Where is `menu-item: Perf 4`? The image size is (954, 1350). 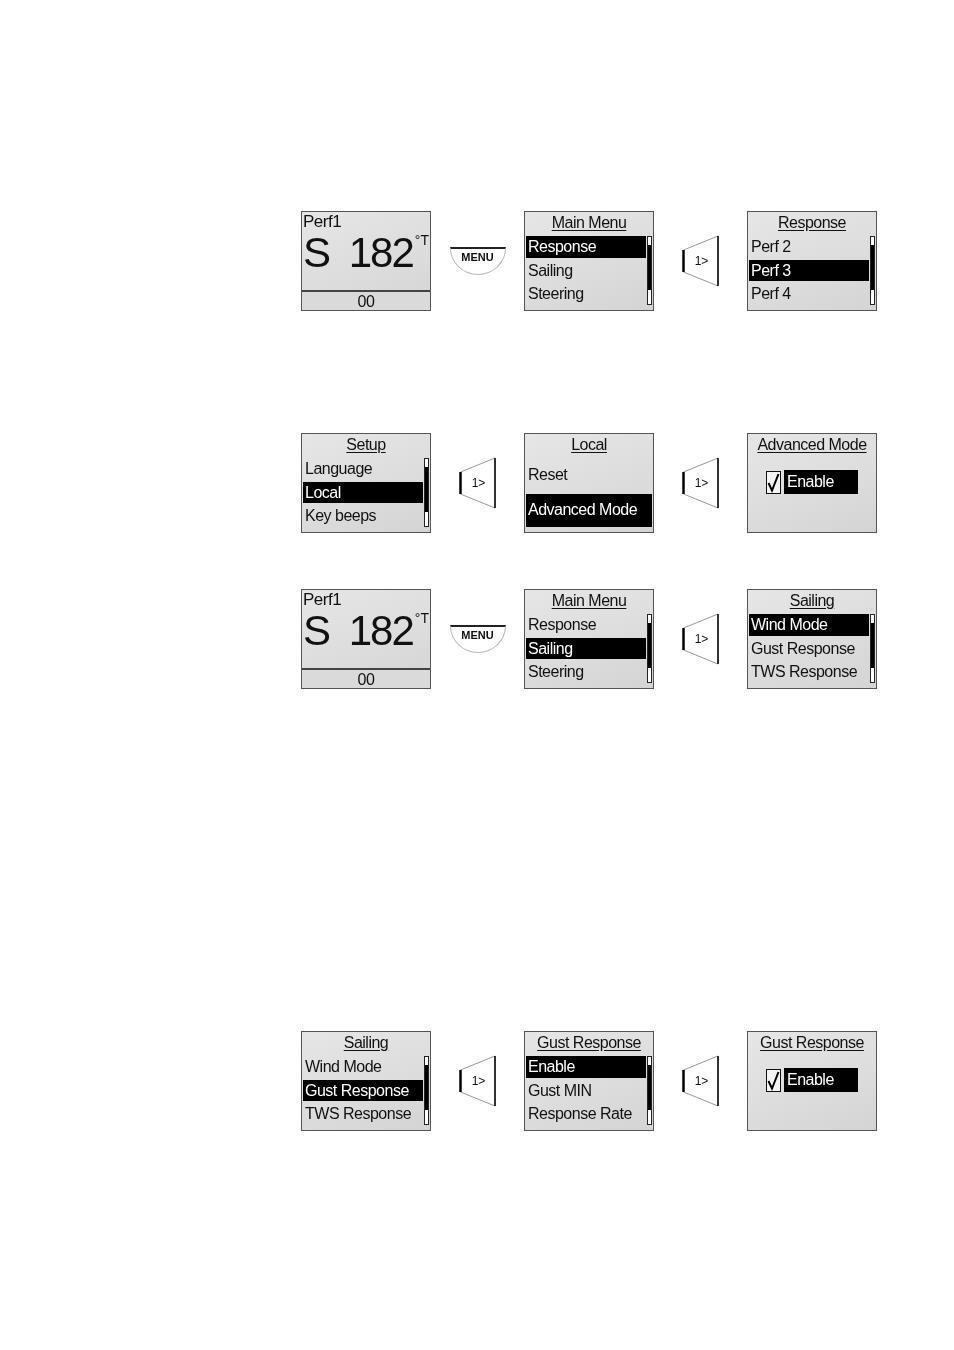 menu-item: Perf 4 is located at coordinates (809, 294).